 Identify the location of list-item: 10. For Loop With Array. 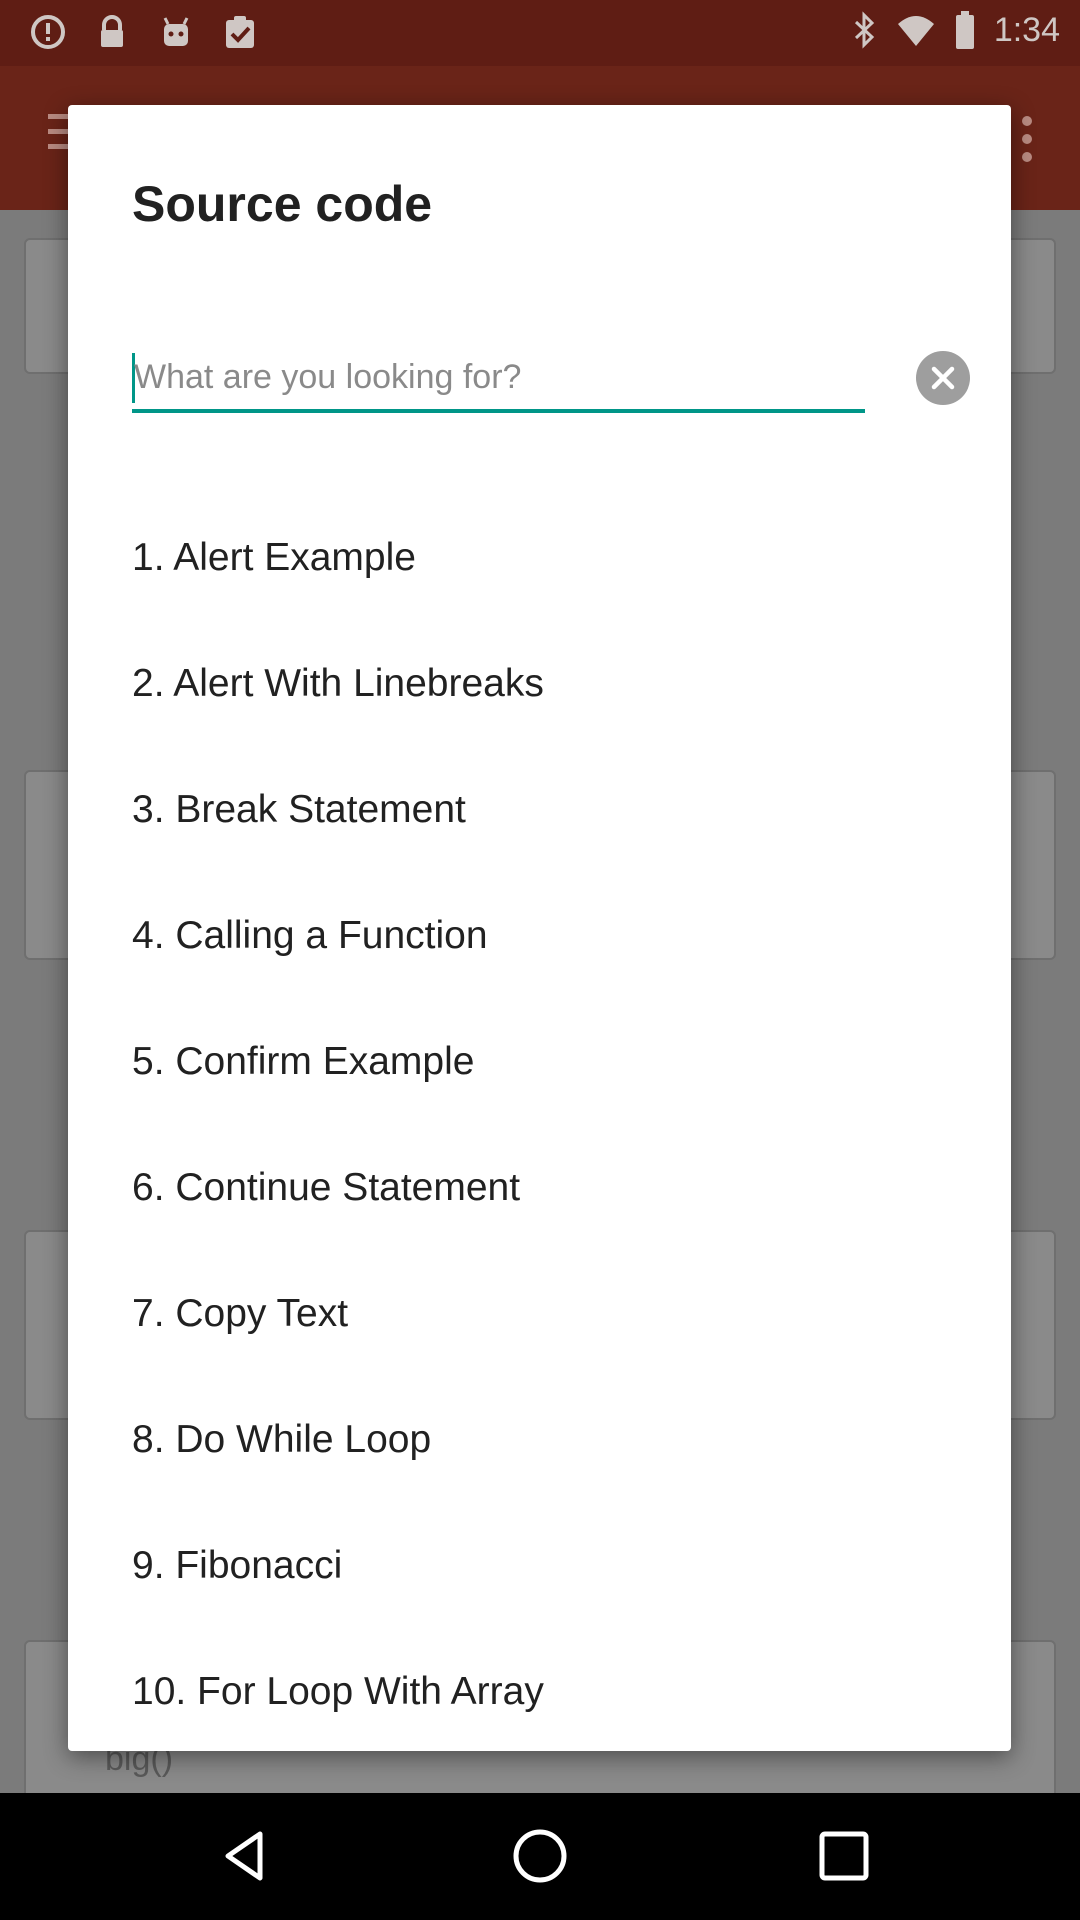
(547, 1692).